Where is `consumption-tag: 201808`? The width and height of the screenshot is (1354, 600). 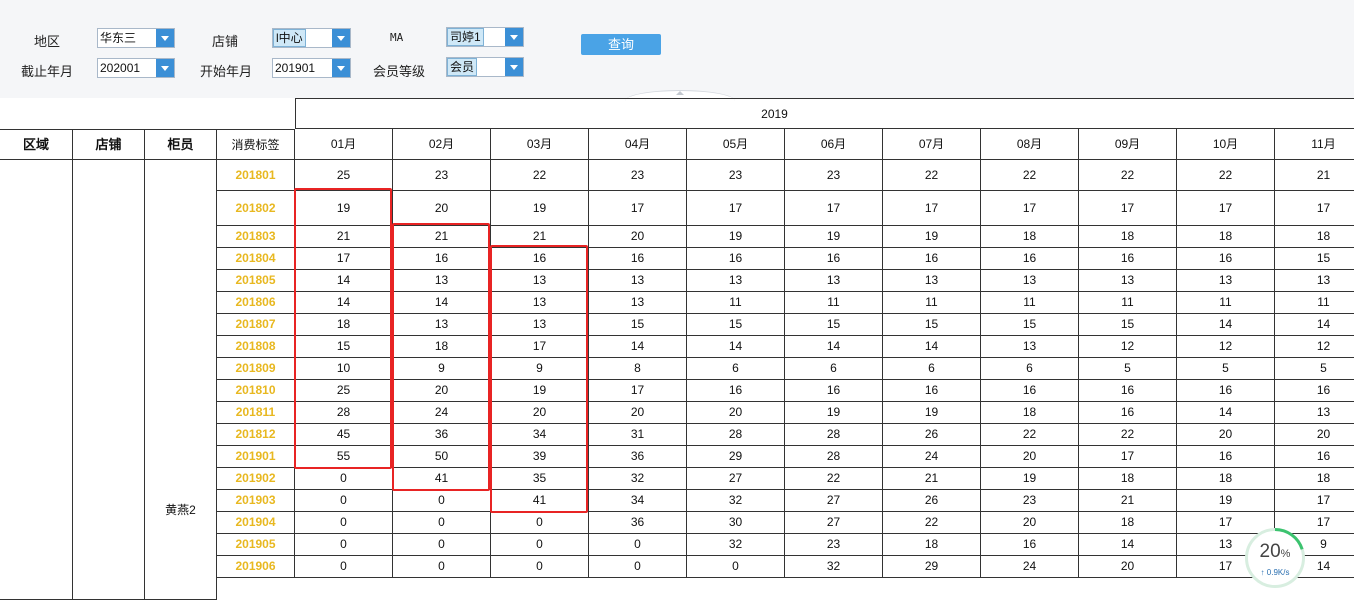 consumption-tag: 201808 is located at coordinates (256, 347).